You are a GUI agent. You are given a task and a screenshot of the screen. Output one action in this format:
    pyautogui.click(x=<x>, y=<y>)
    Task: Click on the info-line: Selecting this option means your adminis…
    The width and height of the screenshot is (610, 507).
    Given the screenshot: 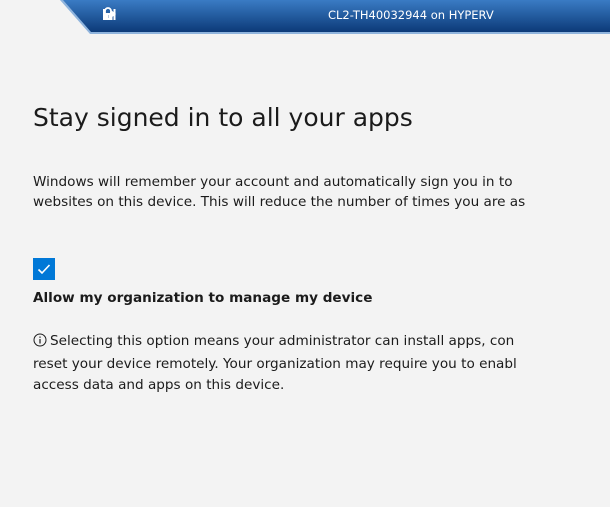 What is the action you would take?
    pyautogui.click(x=321, y=342)
    